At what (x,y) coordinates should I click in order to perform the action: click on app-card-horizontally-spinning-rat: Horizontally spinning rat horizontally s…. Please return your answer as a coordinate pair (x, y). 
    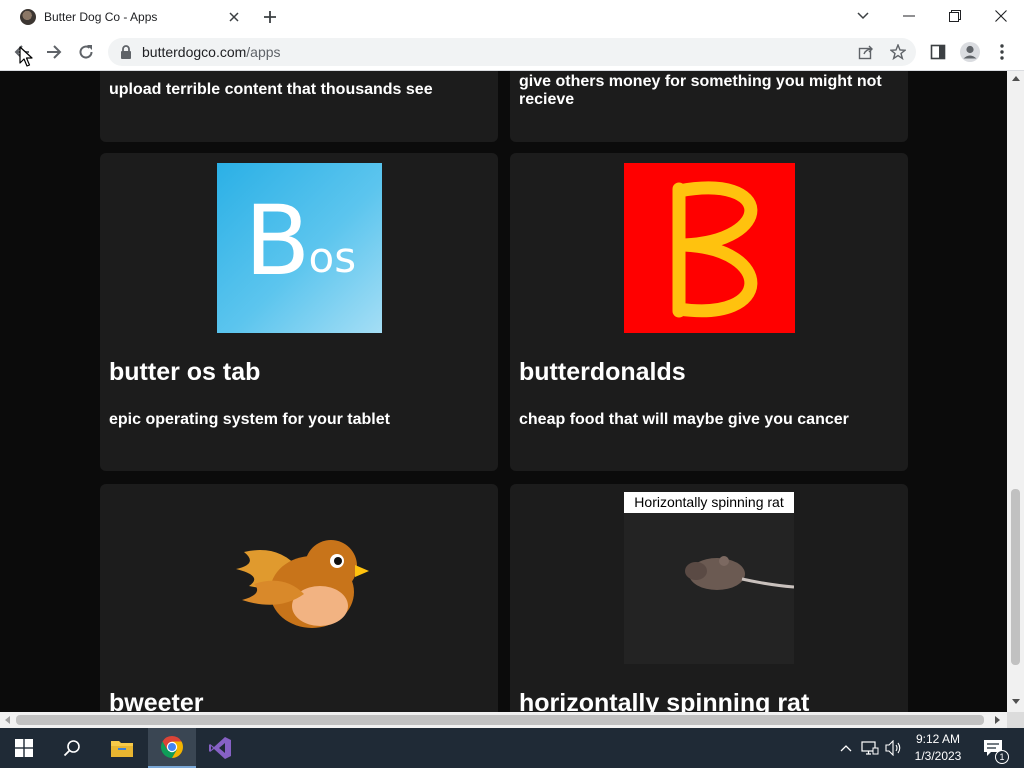
    Looking at the image, I should click on (709, 598).